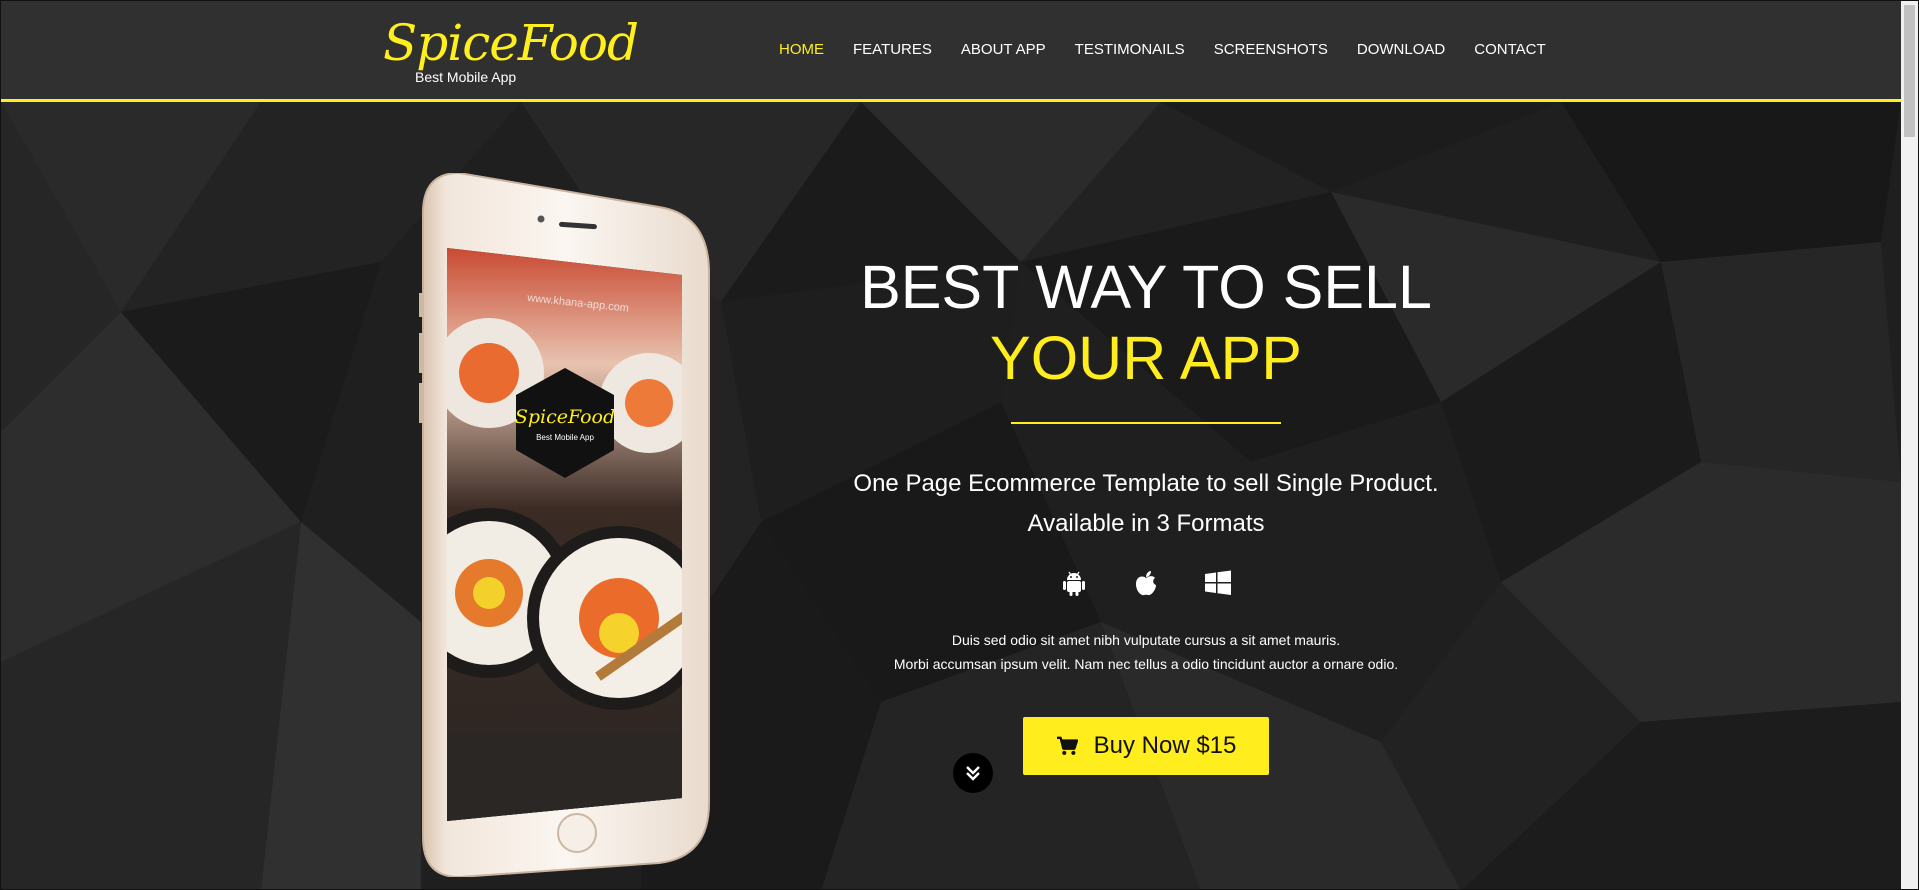 Image resolution: width=1919 pixels, height=890 pixels. I want to click on cart-icon, so click(1067, 746).